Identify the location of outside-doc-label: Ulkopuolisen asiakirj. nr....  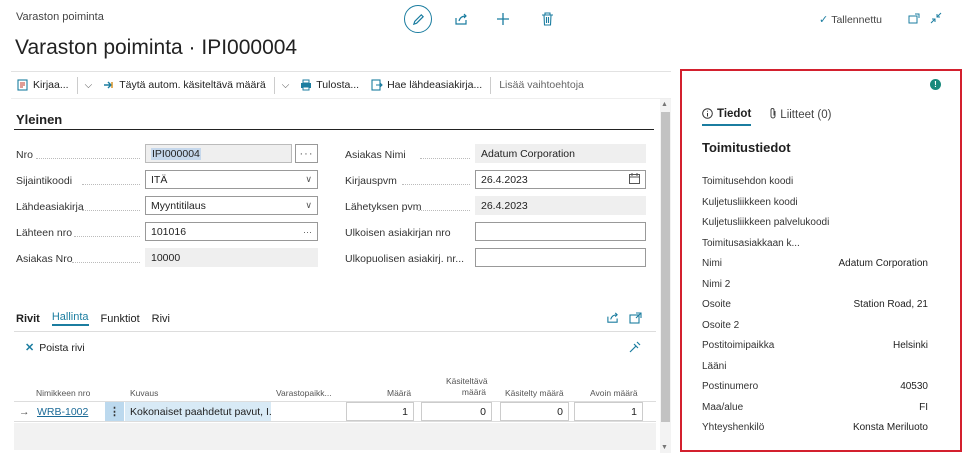
(405, 259).